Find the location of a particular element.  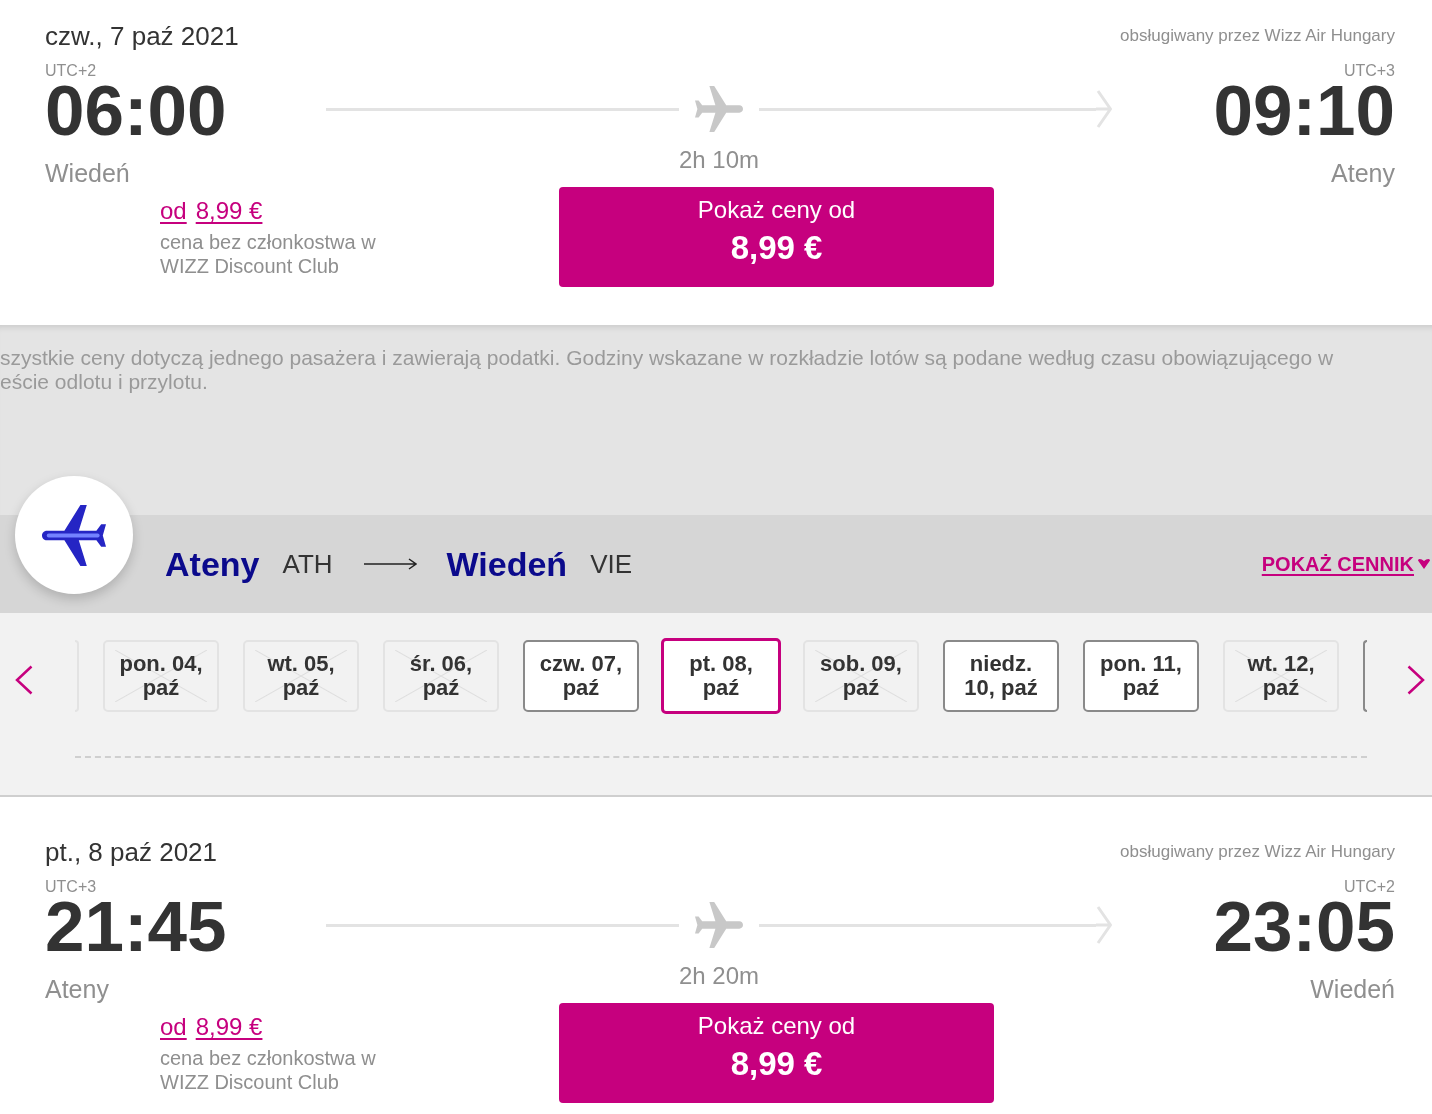

duration-label: 2h 10m is located at coordinates (719, 160).